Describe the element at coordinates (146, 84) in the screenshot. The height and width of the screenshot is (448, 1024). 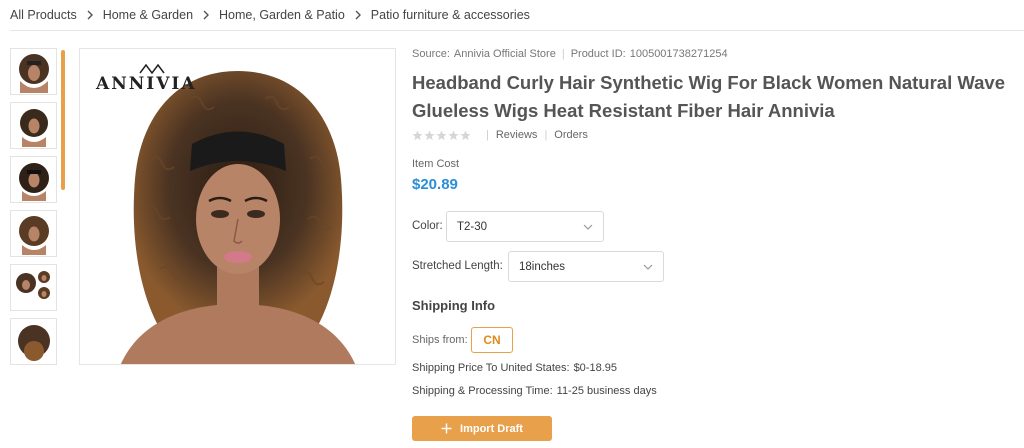
I see `brand-logo: ANNIVIA` at that location.